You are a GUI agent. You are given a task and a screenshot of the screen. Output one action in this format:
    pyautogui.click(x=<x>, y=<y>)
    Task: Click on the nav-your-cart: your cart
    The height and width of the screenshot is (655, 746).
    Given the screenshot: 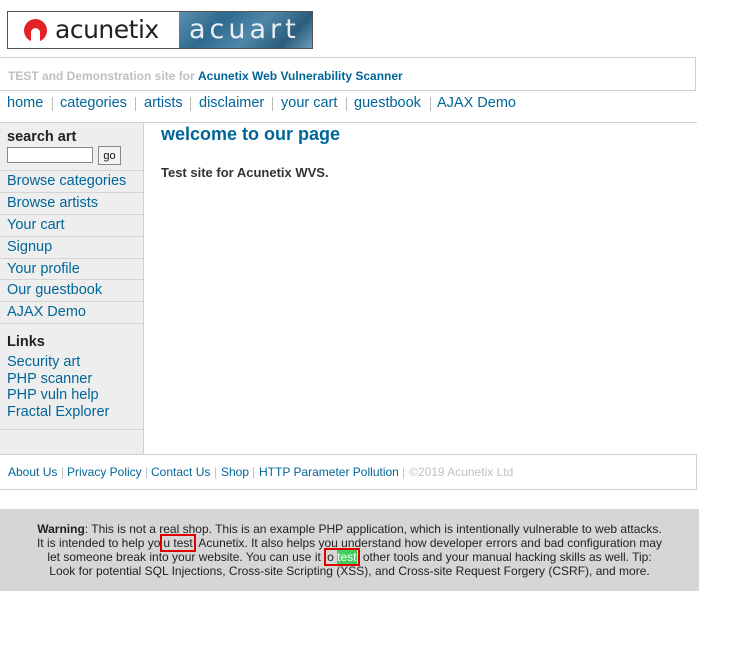 What is the action you would take?
    pyautogui.click(x=309, y=103)
    